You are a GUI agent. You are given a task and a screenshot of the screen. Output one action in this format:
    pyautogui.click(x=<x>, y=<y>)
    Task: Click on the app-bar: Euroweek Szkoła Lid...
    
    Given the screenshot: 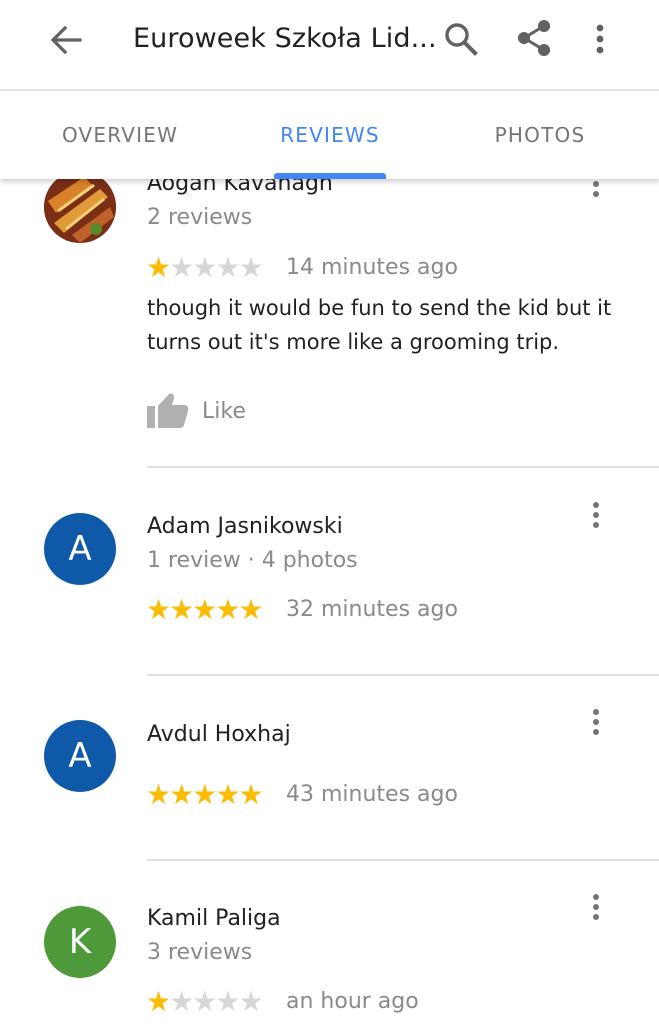 What is the action you would take?
    pyautogui.click(x=329, y=45)
    